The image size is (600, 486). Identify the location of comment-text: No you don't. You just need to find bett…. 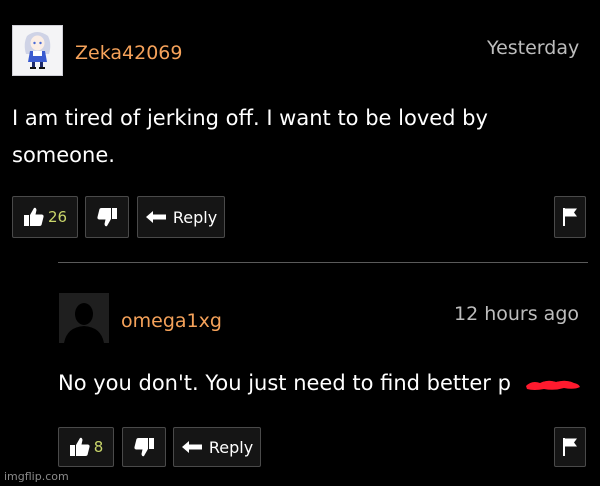
(284, 383).